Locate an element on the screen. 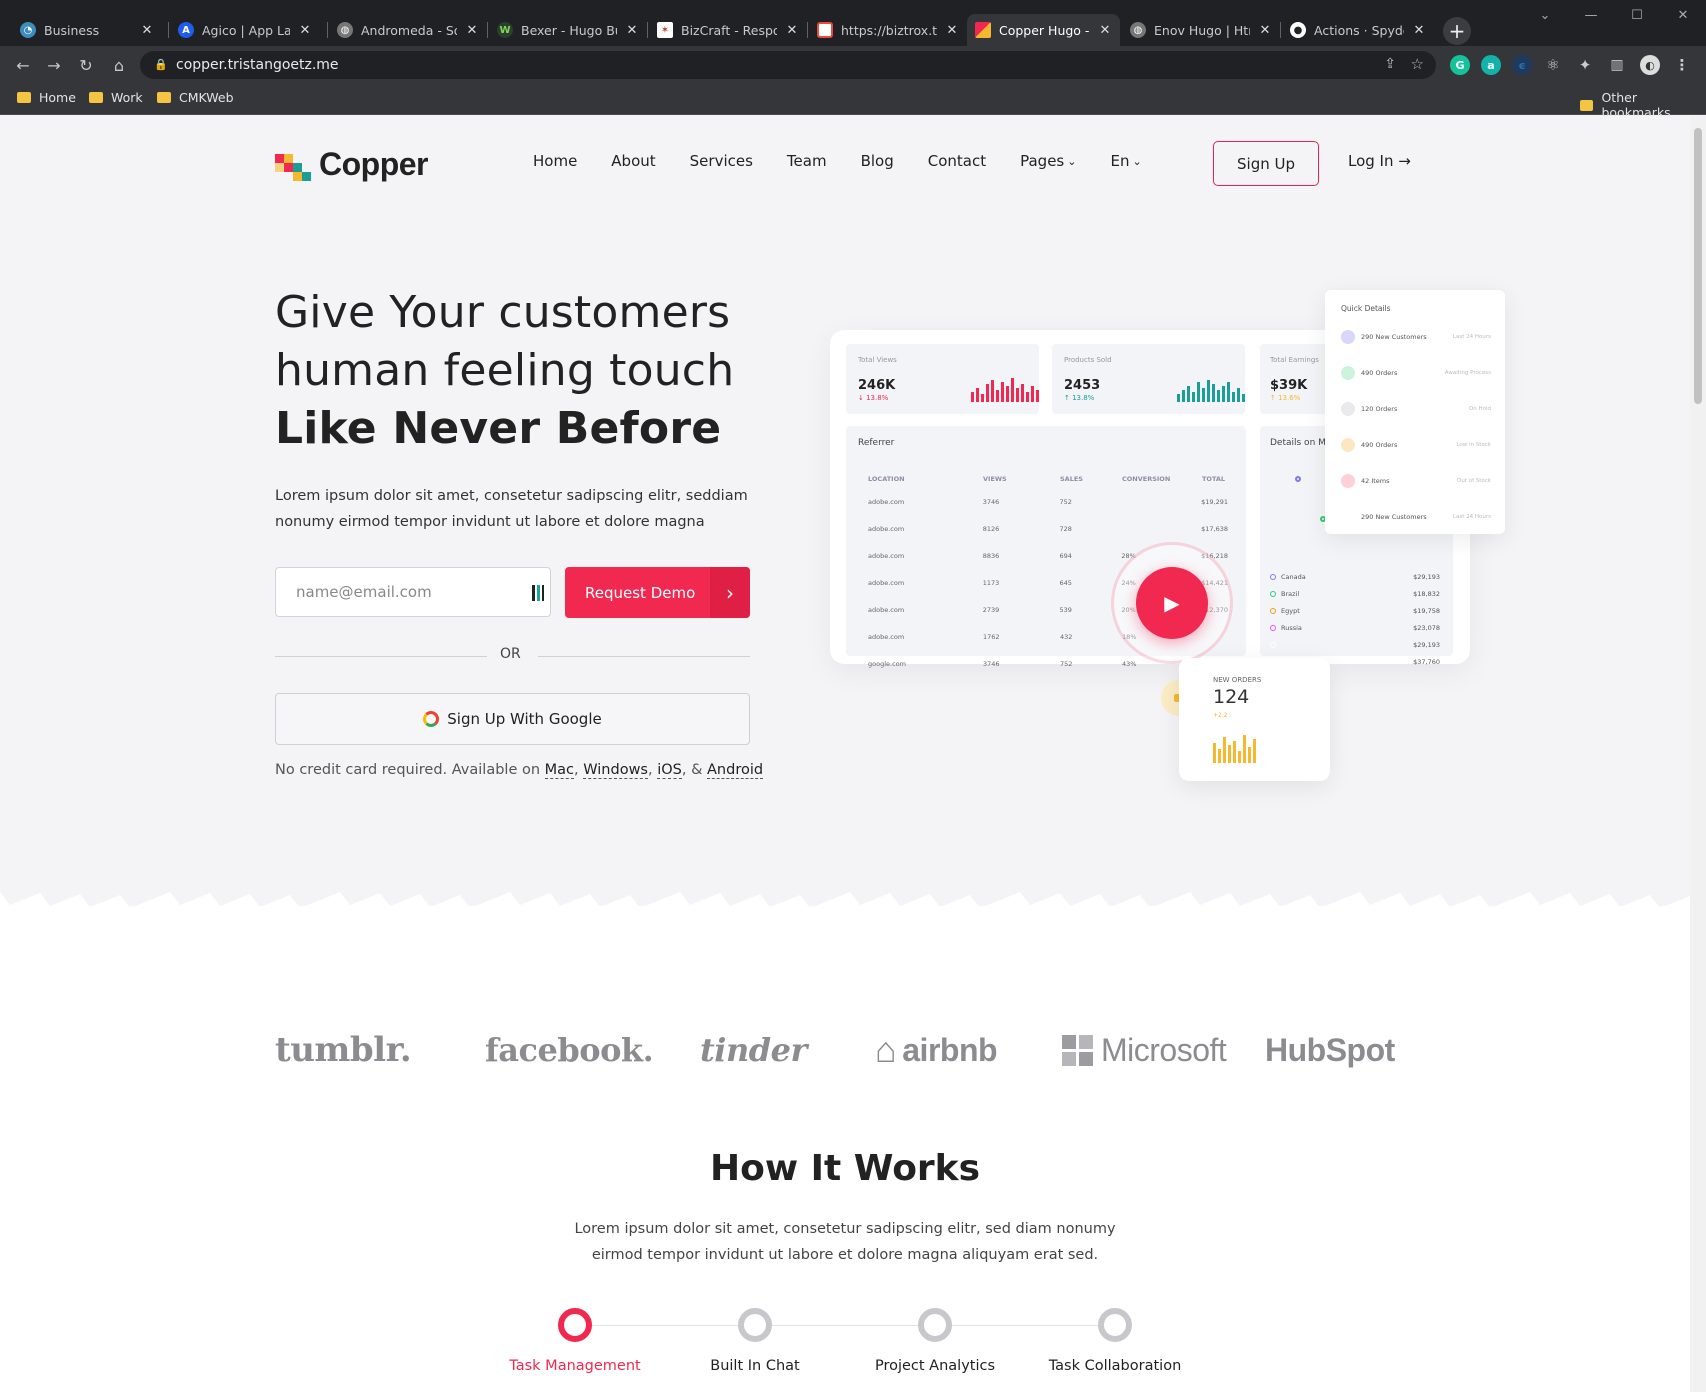 Image resolution: width=1706 pixels, height=1392 pixels. facebook-logo: facebook. is located at coordinates (569, 1050).